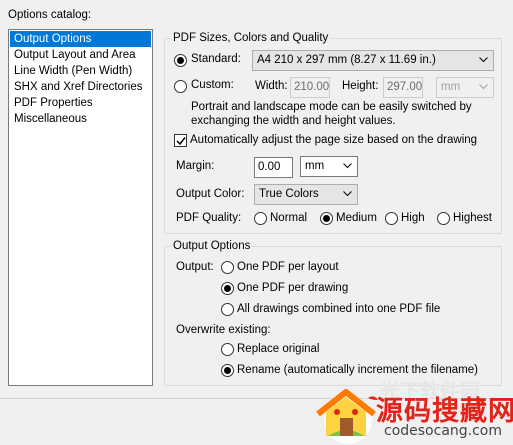  I want to click on auto-adjust-checkbox, so click(180, 140).